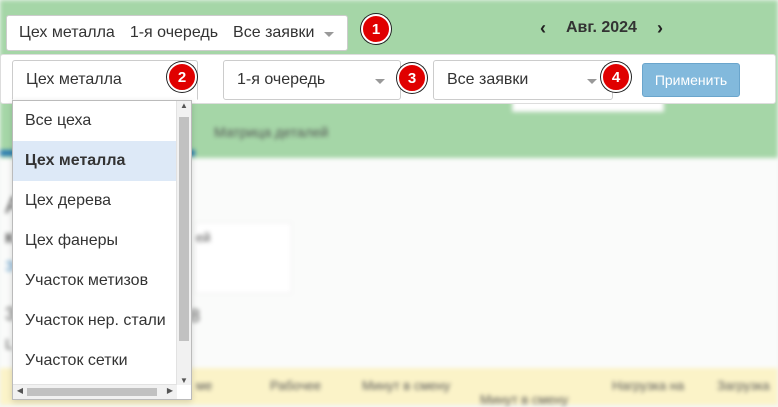  Describe the element at coordinates (274, 32) in the screenshot. I see `summary-requests: Все заявки` at that location.